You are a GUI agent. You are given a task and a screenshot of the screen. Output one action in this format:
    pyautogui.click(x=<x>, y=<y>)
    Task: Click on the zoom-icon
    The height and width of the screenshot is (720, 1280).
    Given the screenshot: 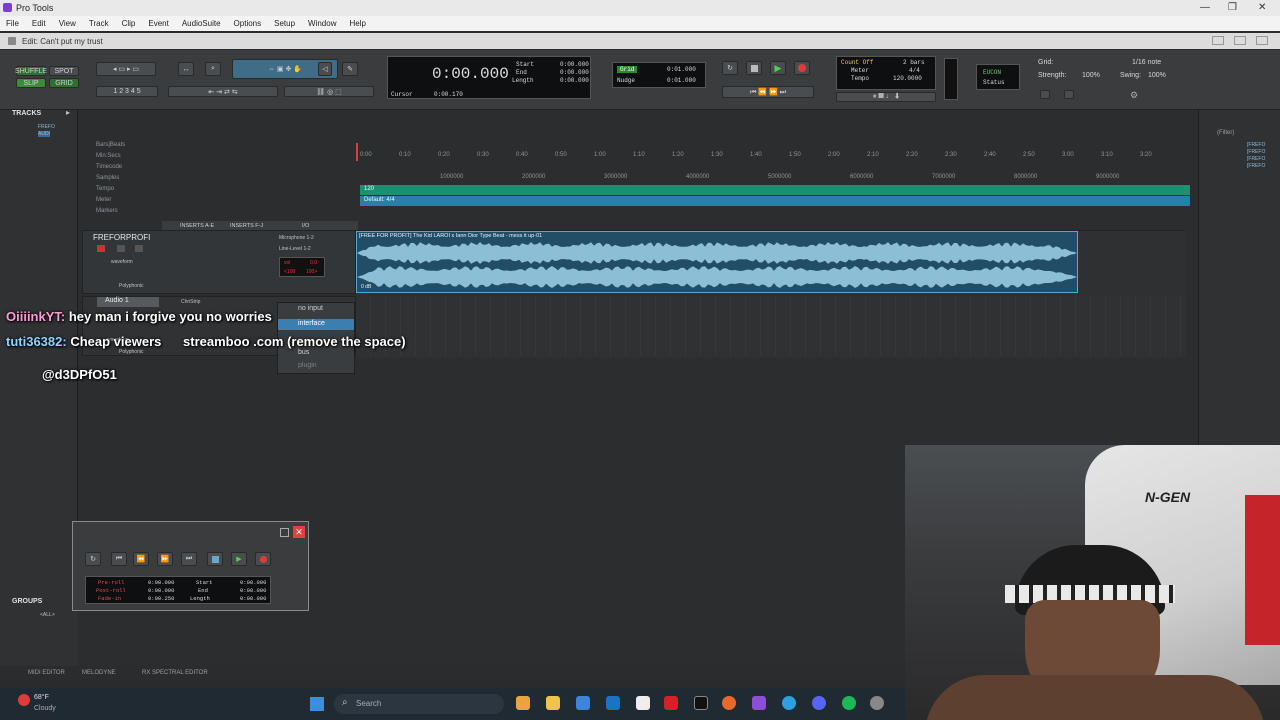 What is the action you would take?
    pyautogui.click(x=1069, y=94)
    